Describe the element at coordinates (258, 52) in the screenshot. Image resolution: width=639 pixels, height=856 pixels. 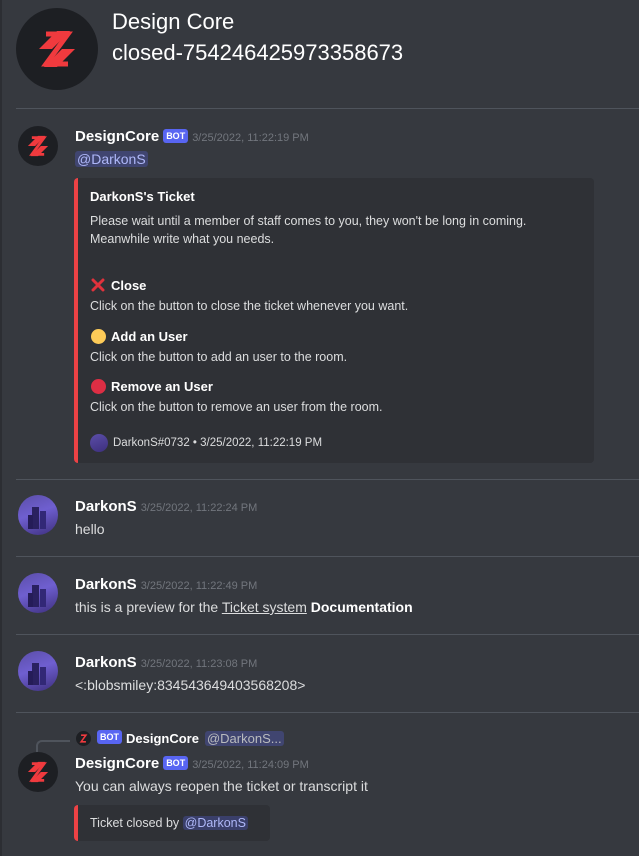
I see `channel-name: closed-754246425973358673` at that location.